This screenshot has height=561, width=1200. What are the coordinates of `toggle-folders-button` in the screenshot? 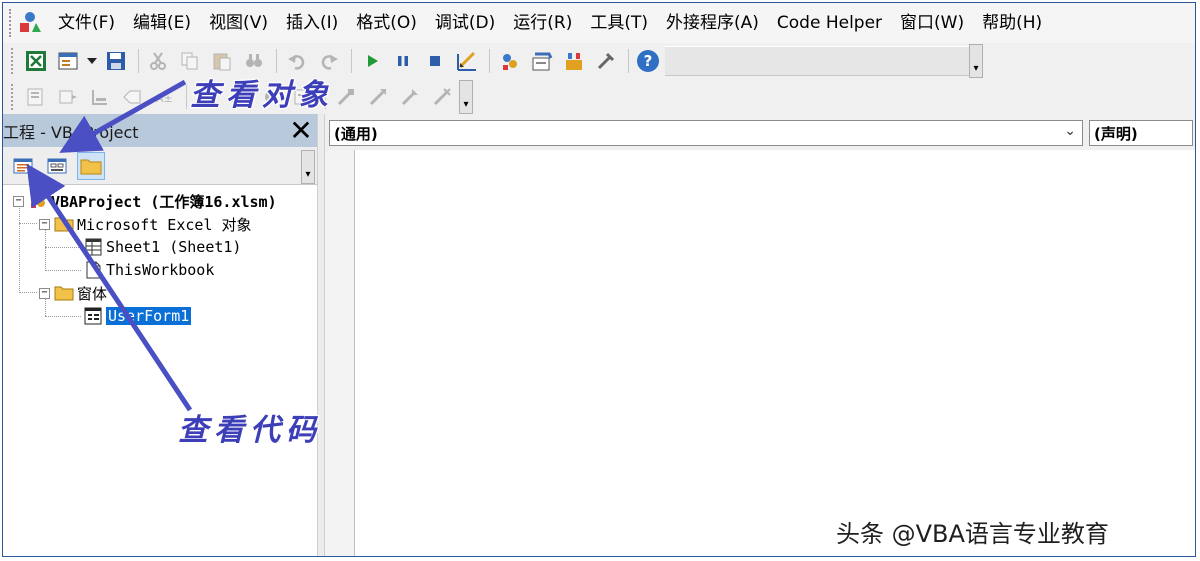 It's located at (91, 165).